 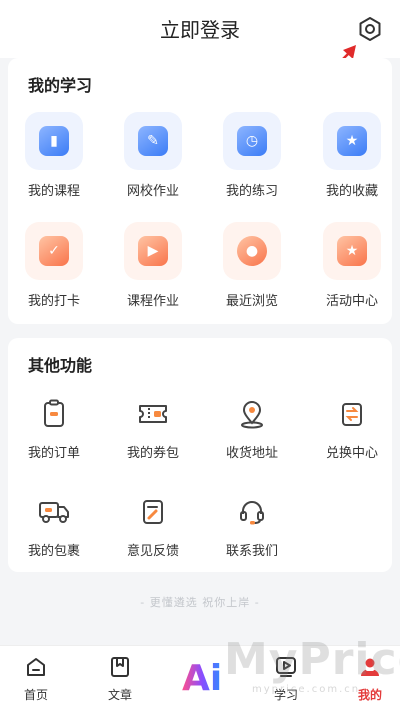 I want to click on footer-slogan: - 更懂遴选 祝你上岸 -, so click(x=200, y=602).